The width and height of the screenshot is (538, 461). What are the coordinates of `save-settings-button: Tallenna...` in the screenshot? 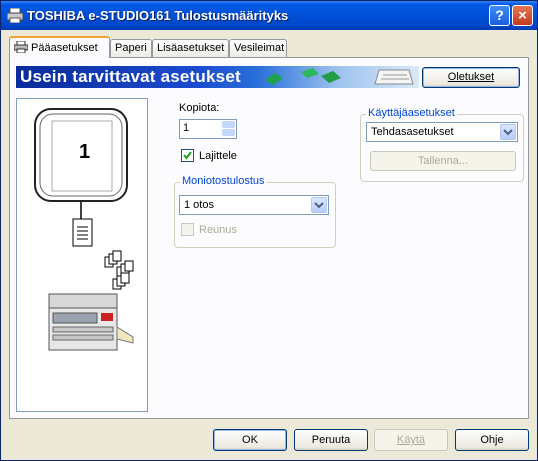 It's located at (443, 161).